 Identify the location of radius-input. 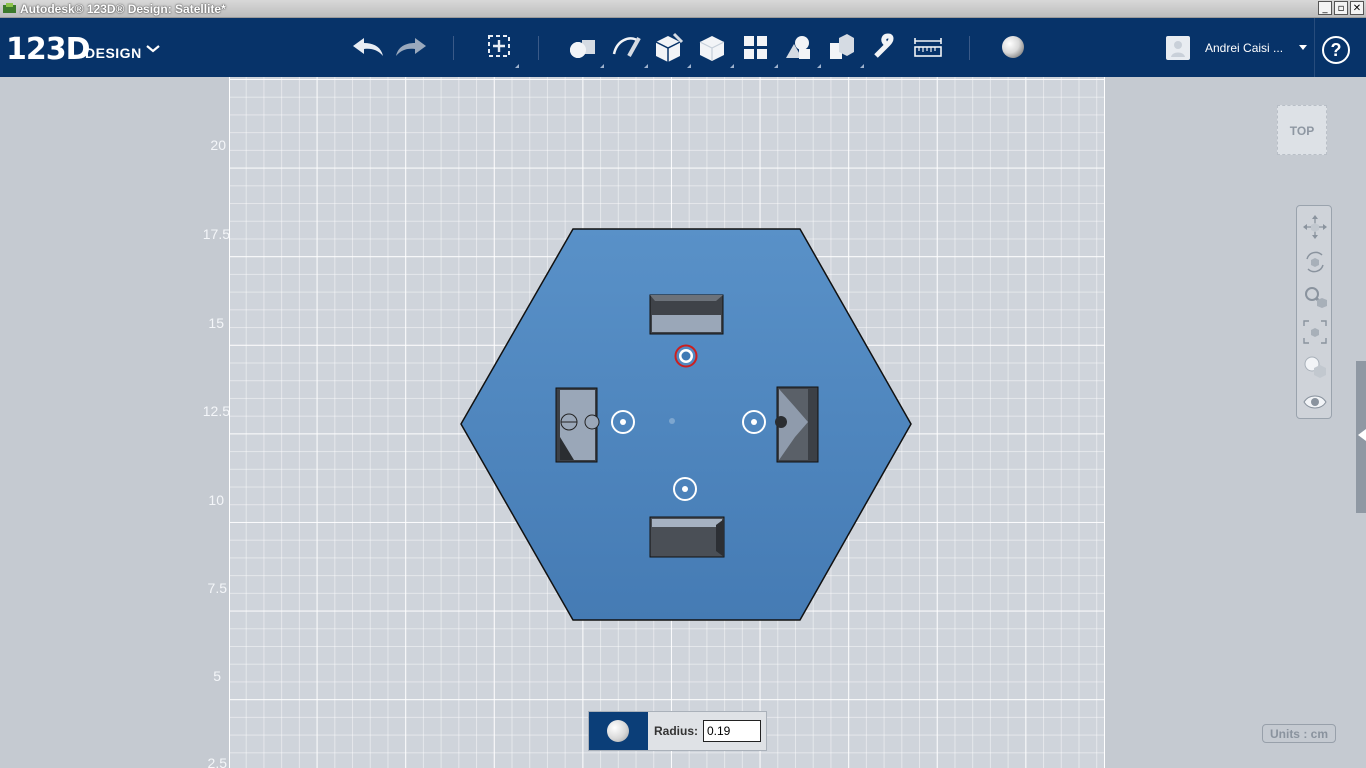
(732, 731).